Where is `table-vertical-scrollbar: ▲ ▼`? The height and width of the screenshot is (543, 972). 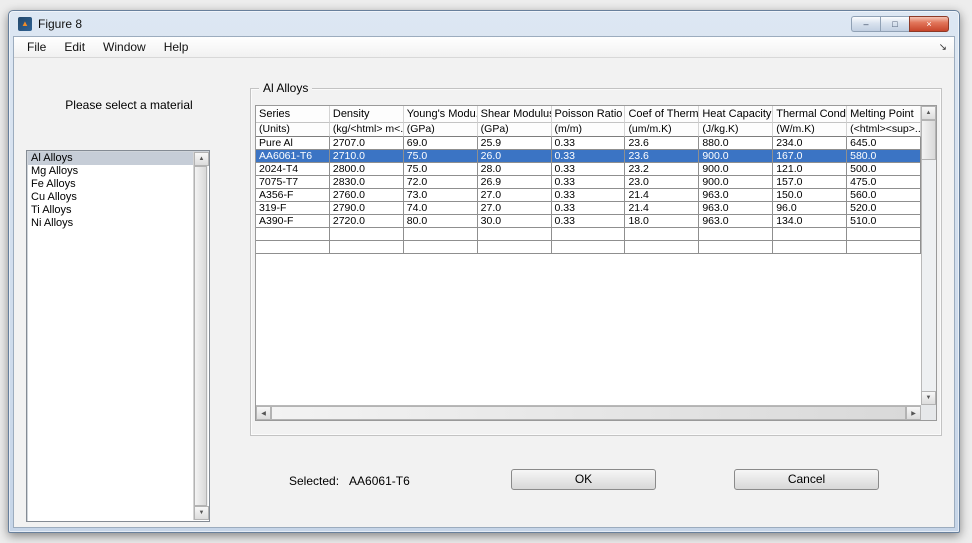 table-vertical-scrollbar: ▲ ▼ is located at coordinates (928, 255).